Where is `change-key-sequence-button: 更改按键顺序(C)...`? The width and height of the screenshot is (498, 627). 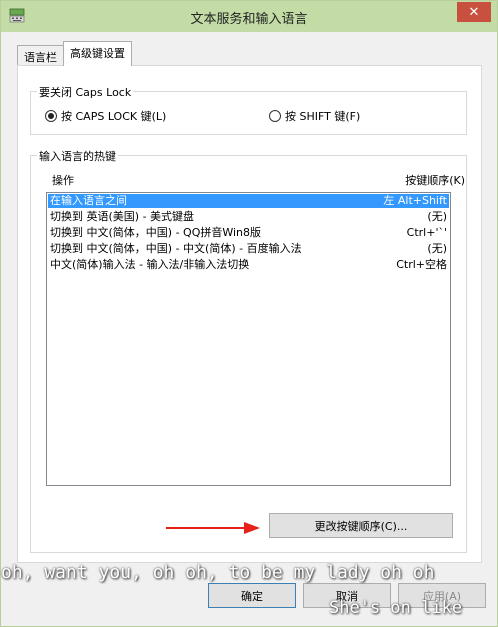 change-key-sequence-button: 更改按键顺序(C)... is located at coordinates (361, 525).